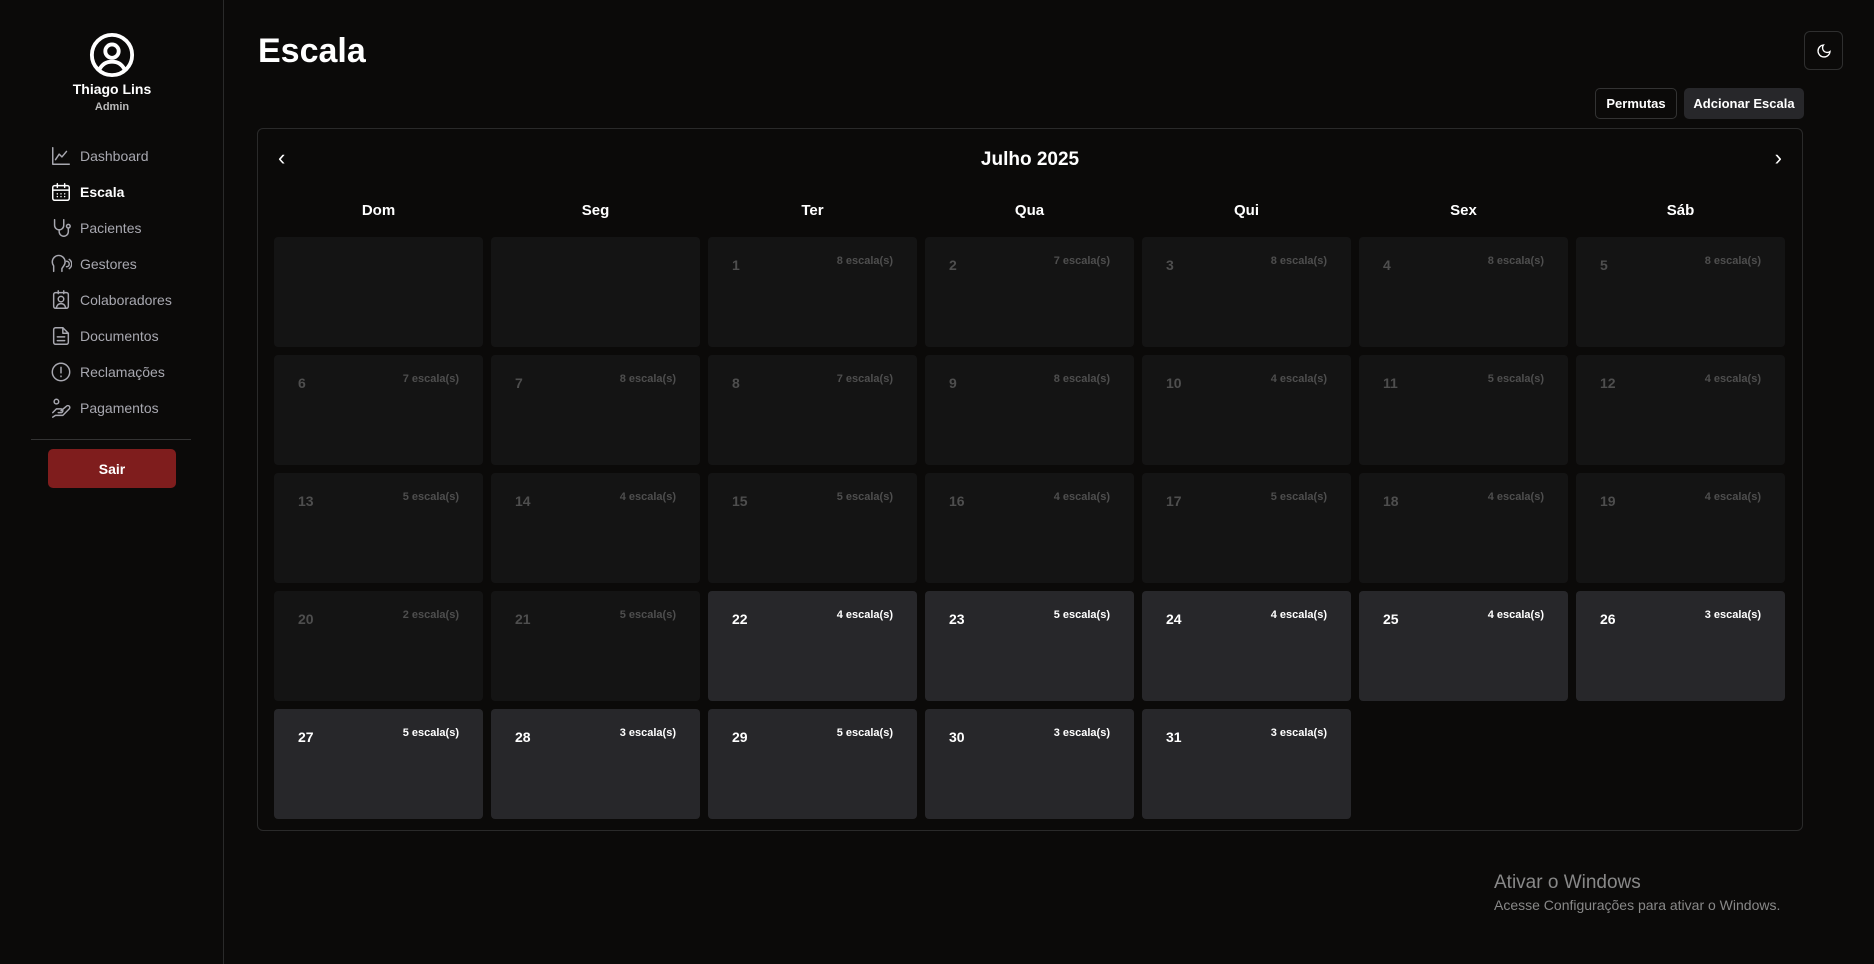 This screenshot has height=964, width=1874. What do you see at coordinates (1744, 103) in the screenshot?
I see `add-escala-button: Adcionar Escala` at bounding box center [1744, 103].